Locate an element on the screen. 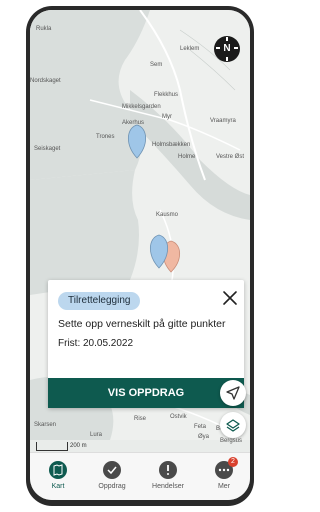 This screenshot has width=320, height=512. view-task-button: VIS OPPDRAG is located at coordinates (146, 393).